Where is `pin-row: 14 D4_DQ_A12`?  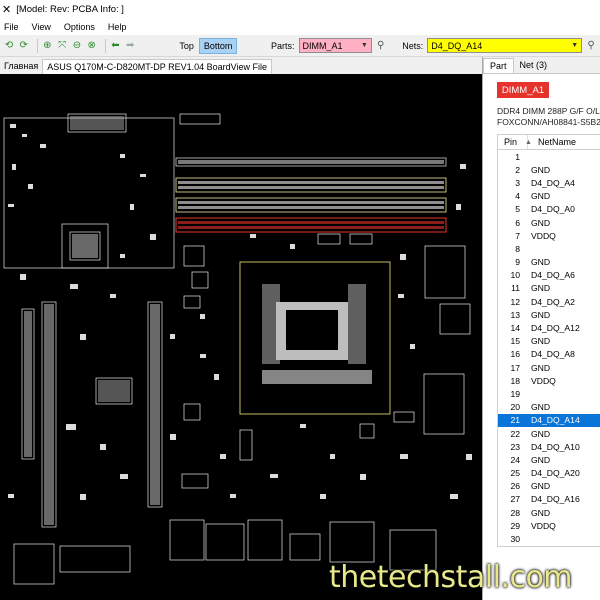
pin-row: 14 D4_DQ_A12 is located at coordinates (549, 327).